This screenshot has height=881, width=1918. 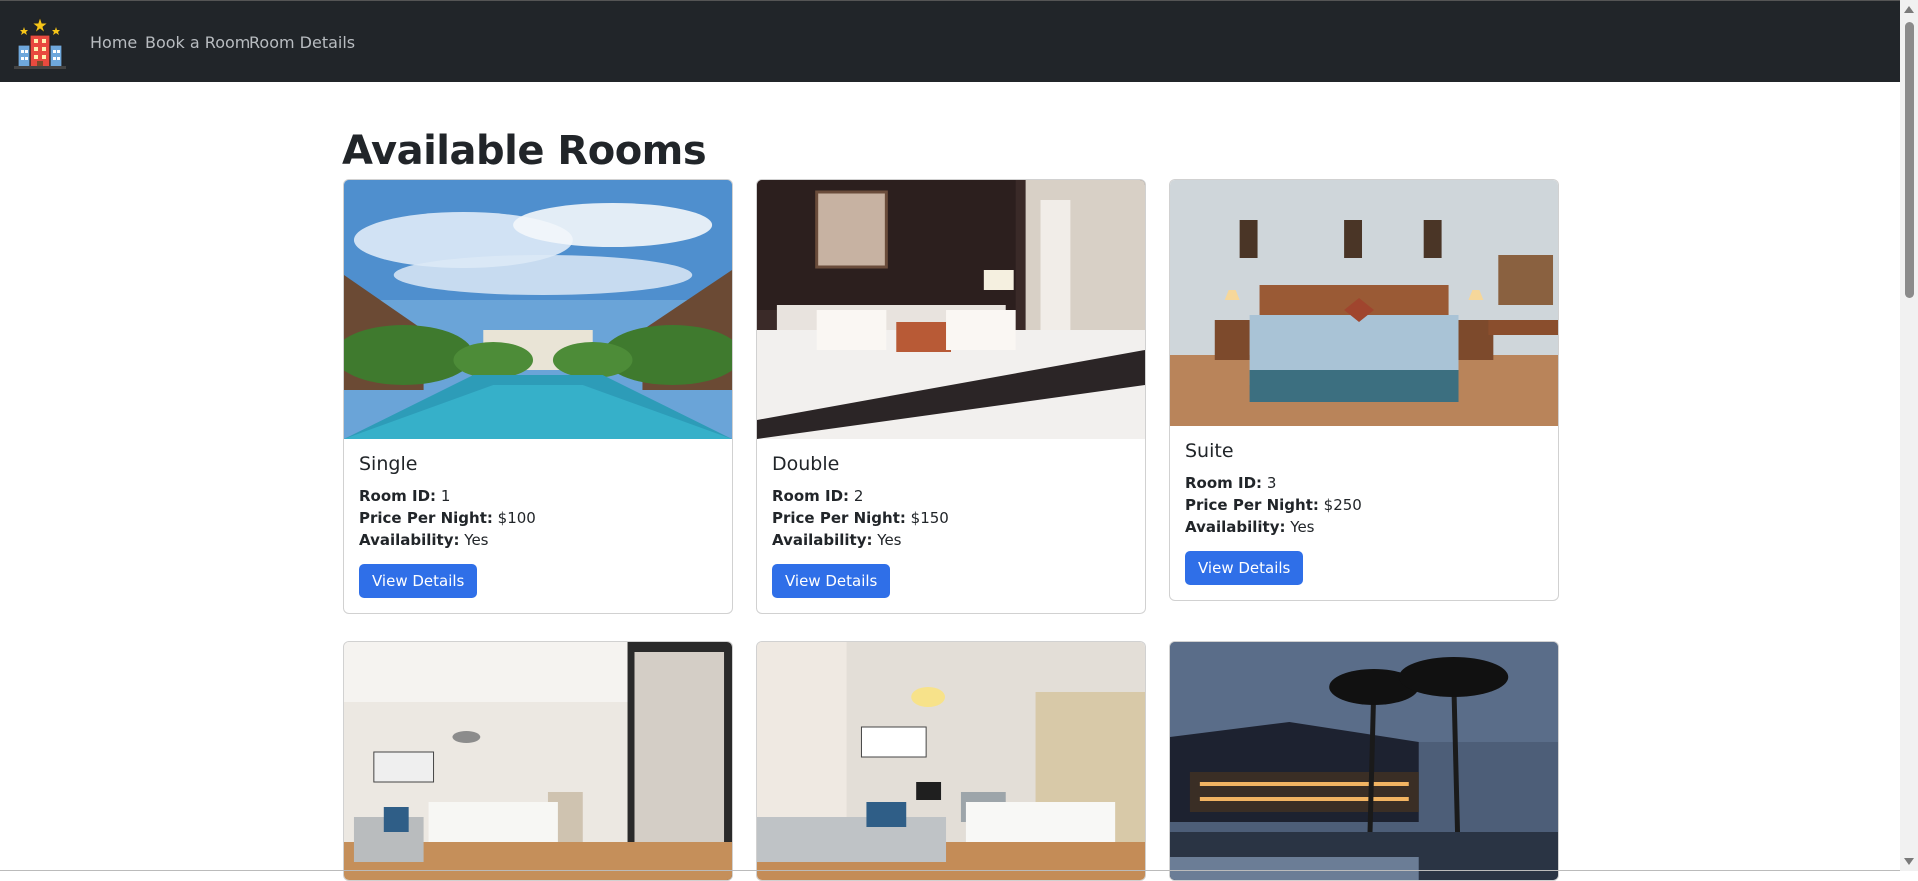 I want to click on price-value: $250, so click(x=1342, y=505).